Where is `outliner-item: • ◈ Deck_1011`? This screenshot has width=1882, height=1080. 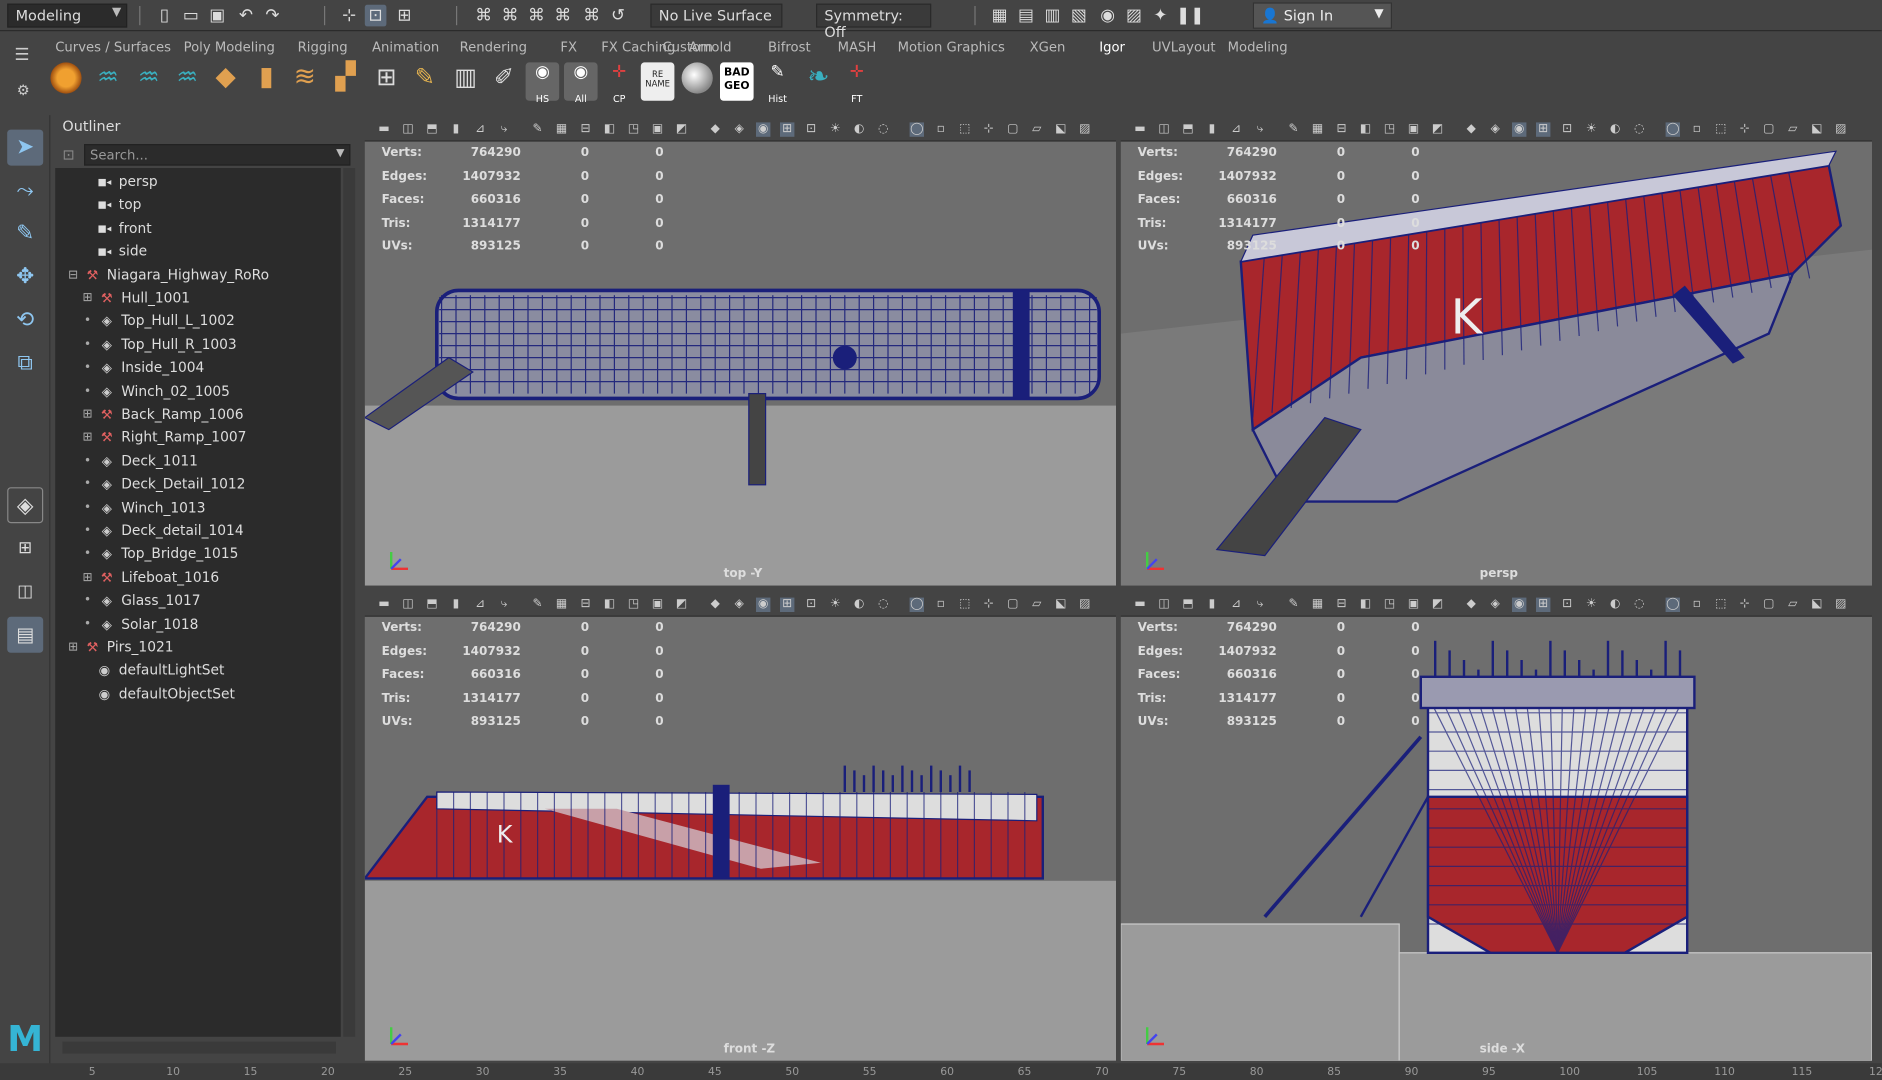
outliner-item: • ◈ Deck_1011 is located at coordinates (198, 461).